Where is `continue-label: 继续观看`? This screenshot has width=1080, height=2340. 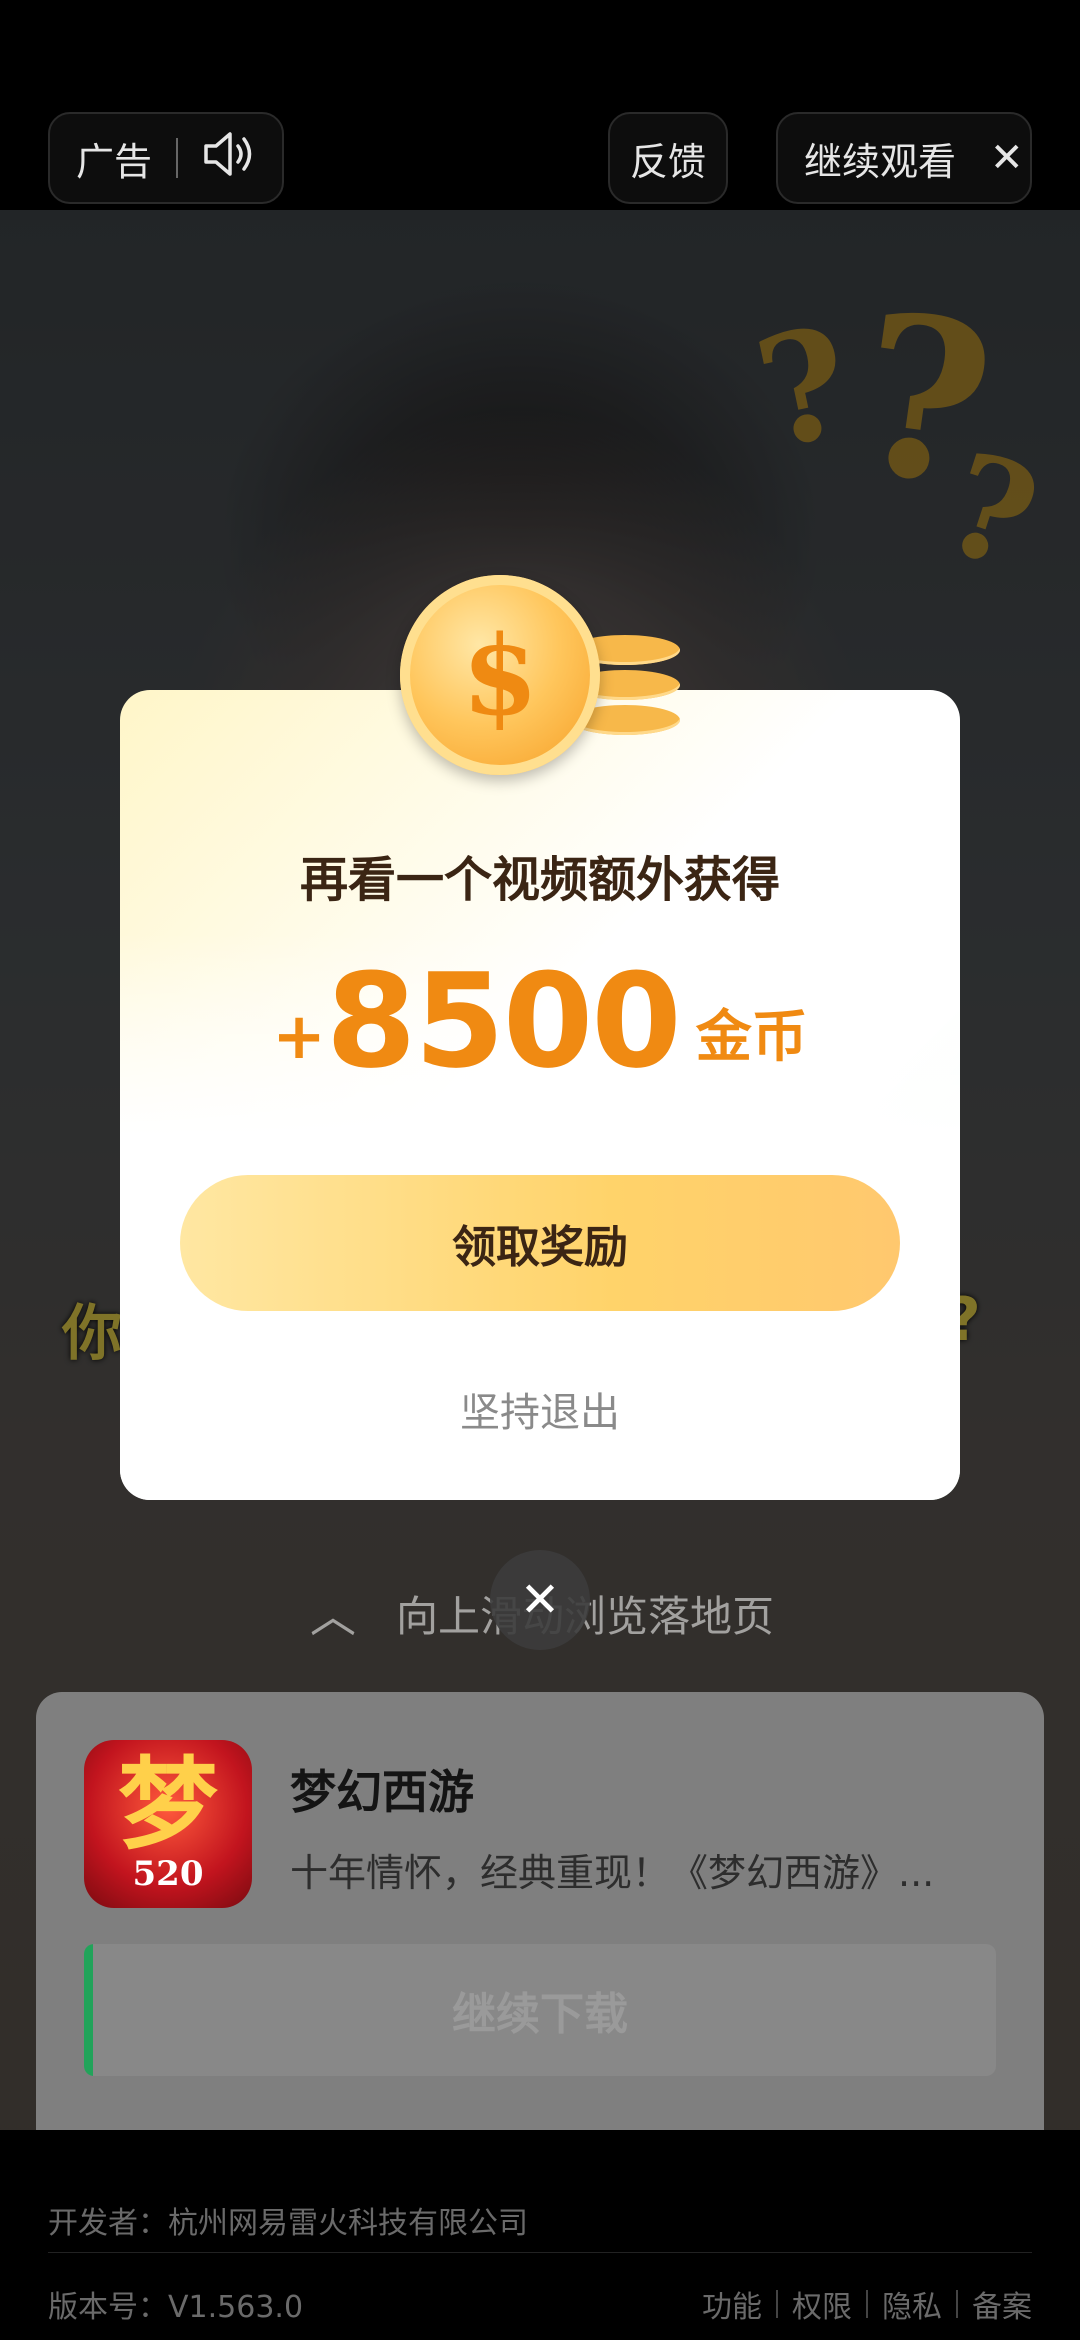
continue-label: 继续观看 is located at coordinates (880, 161).